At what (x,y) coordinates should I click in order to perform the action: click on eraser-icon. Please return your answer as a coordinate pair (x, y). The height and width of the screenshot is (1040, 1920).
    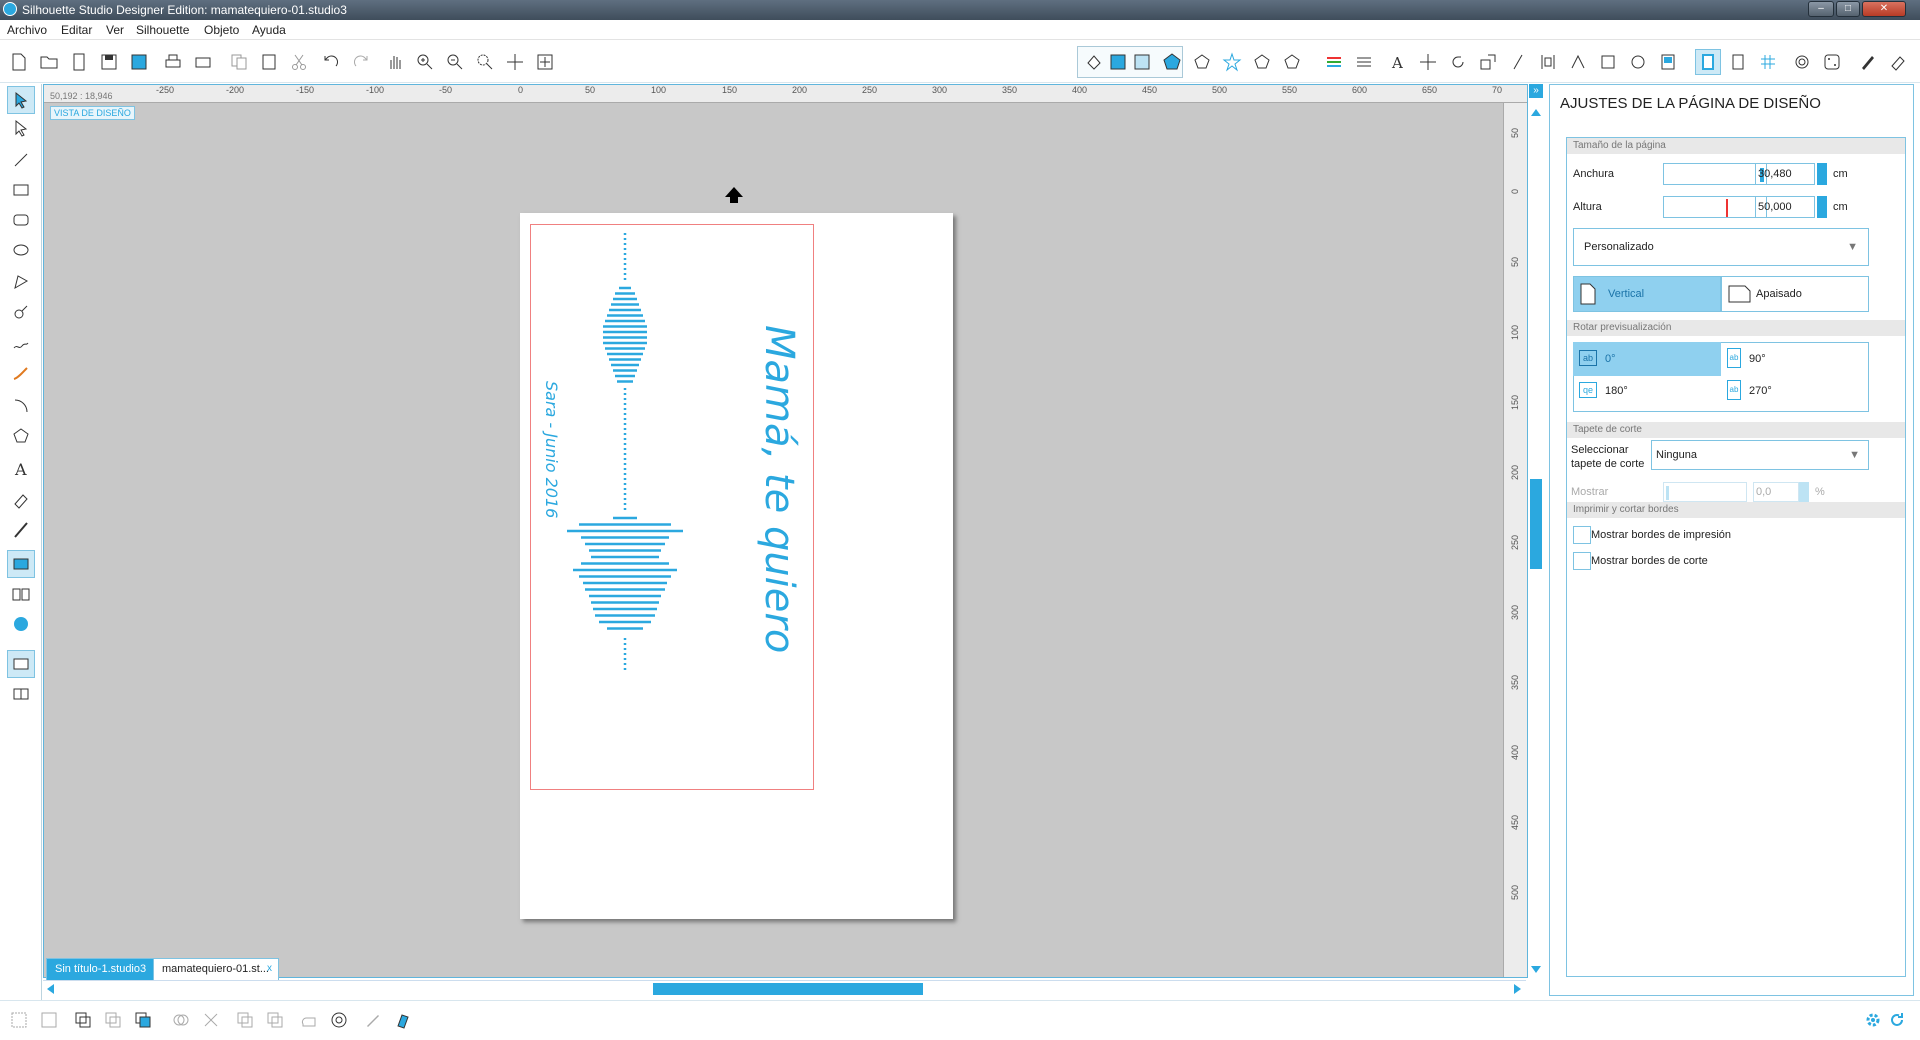
    Looking at the image, I should click on (1898, 62).